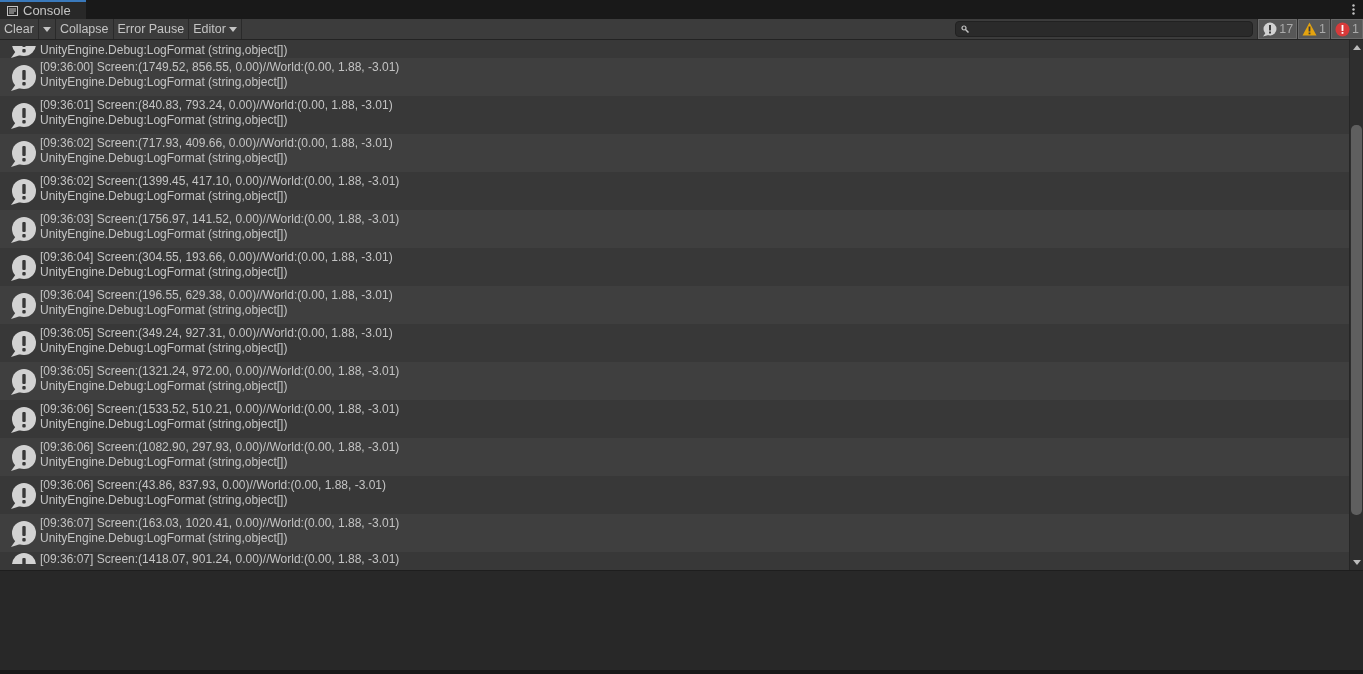 This screenshot has height=674, width=1363. What do you see at coordinates (216, 295) in the screenshot?
I see `log-message: [09:36:04] Screen:(196.55, 629.38, 0.00)//World:(0.00, 1.88, -3.01)` at bounding box center [216, 295].